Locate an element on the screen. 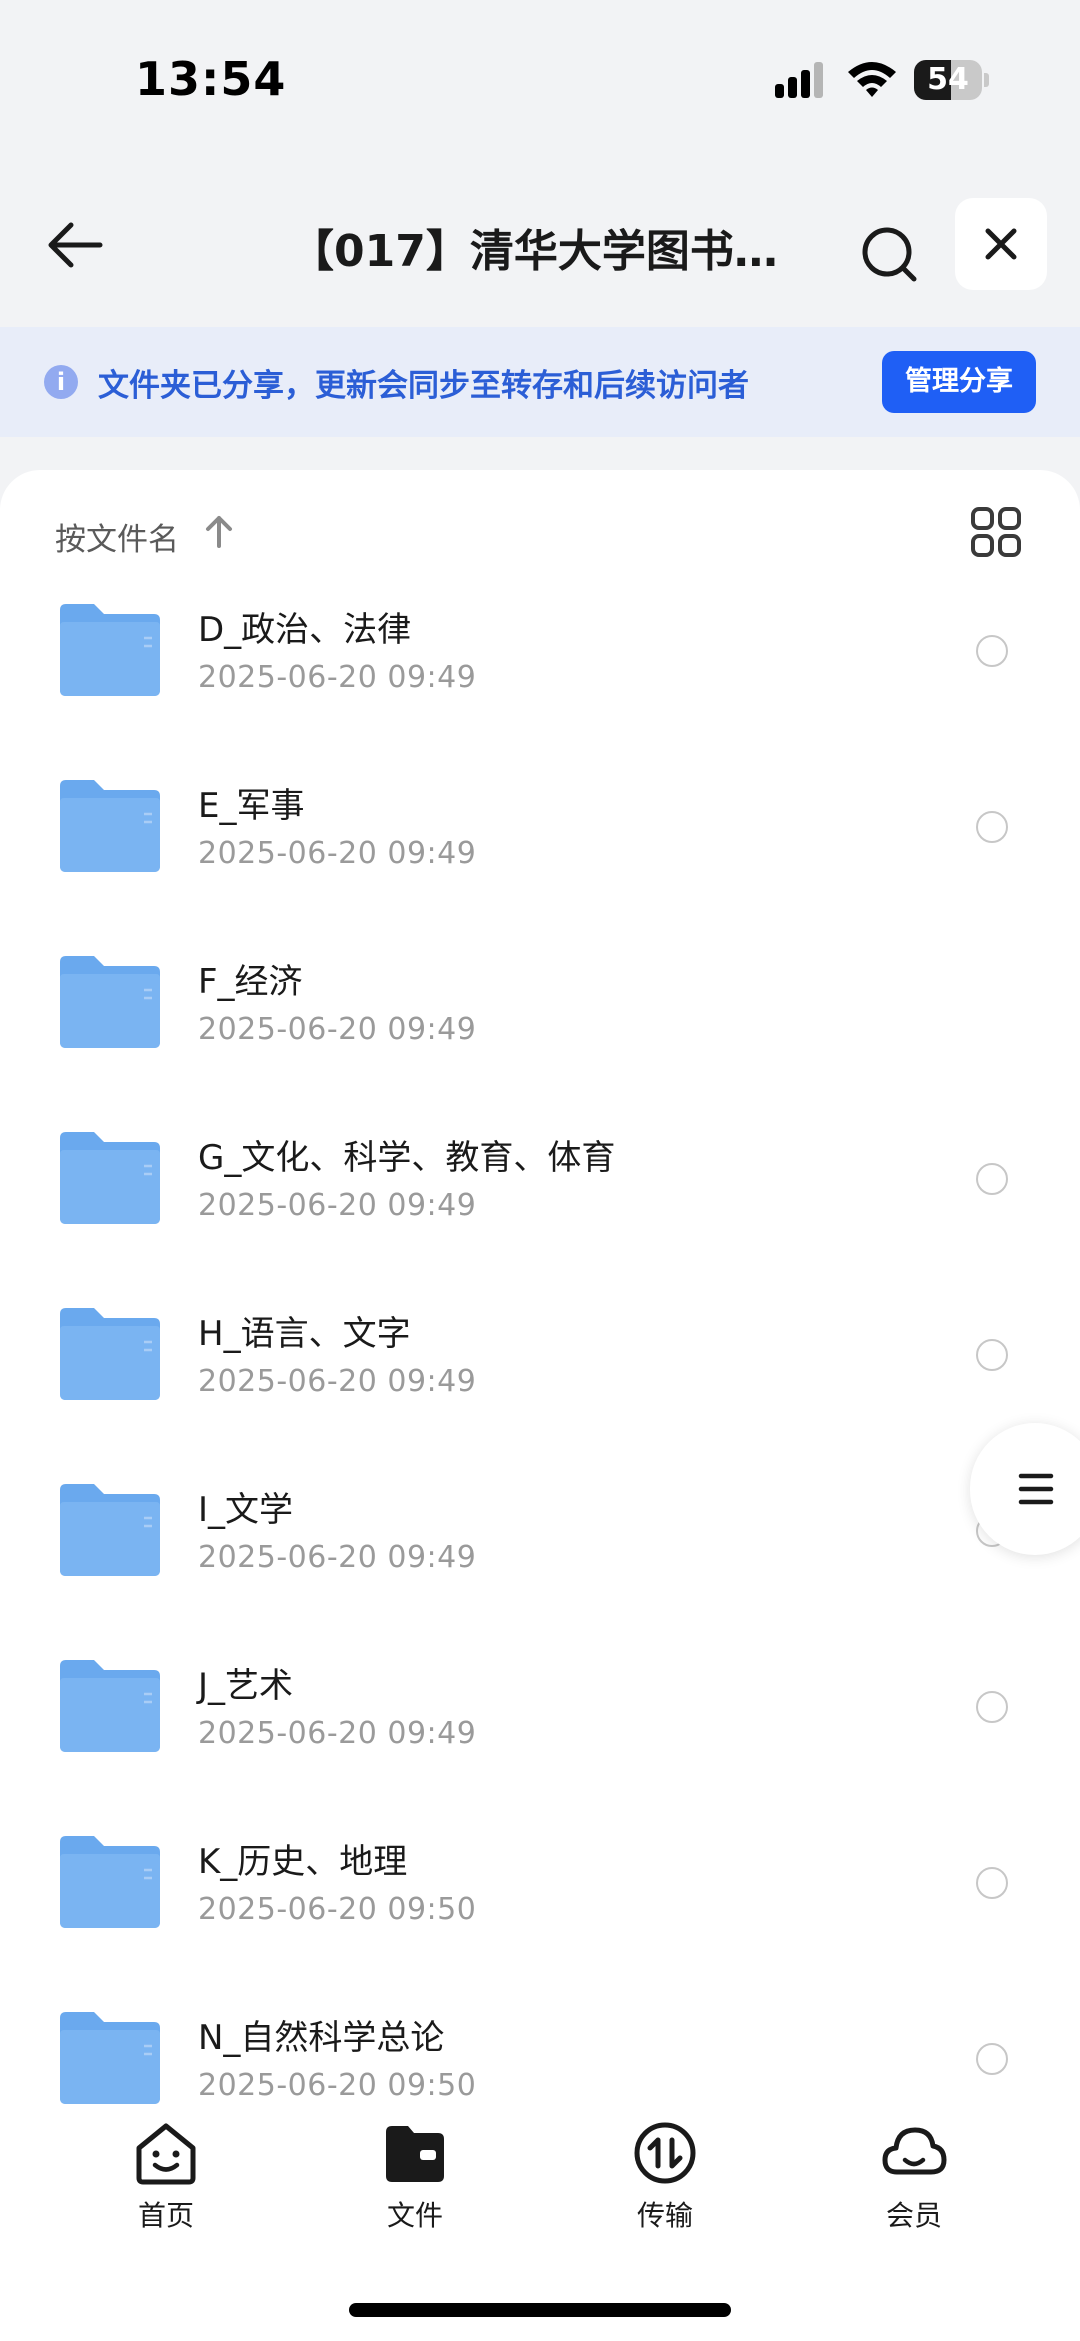 The image size is (1080, 2341). tab-member: 会员 is located at coordinates (914, 2180).